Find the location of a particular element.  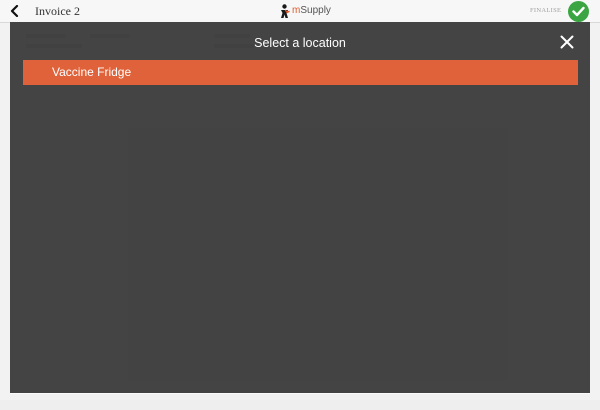

finalise-button is located at coordinates (578, 11).